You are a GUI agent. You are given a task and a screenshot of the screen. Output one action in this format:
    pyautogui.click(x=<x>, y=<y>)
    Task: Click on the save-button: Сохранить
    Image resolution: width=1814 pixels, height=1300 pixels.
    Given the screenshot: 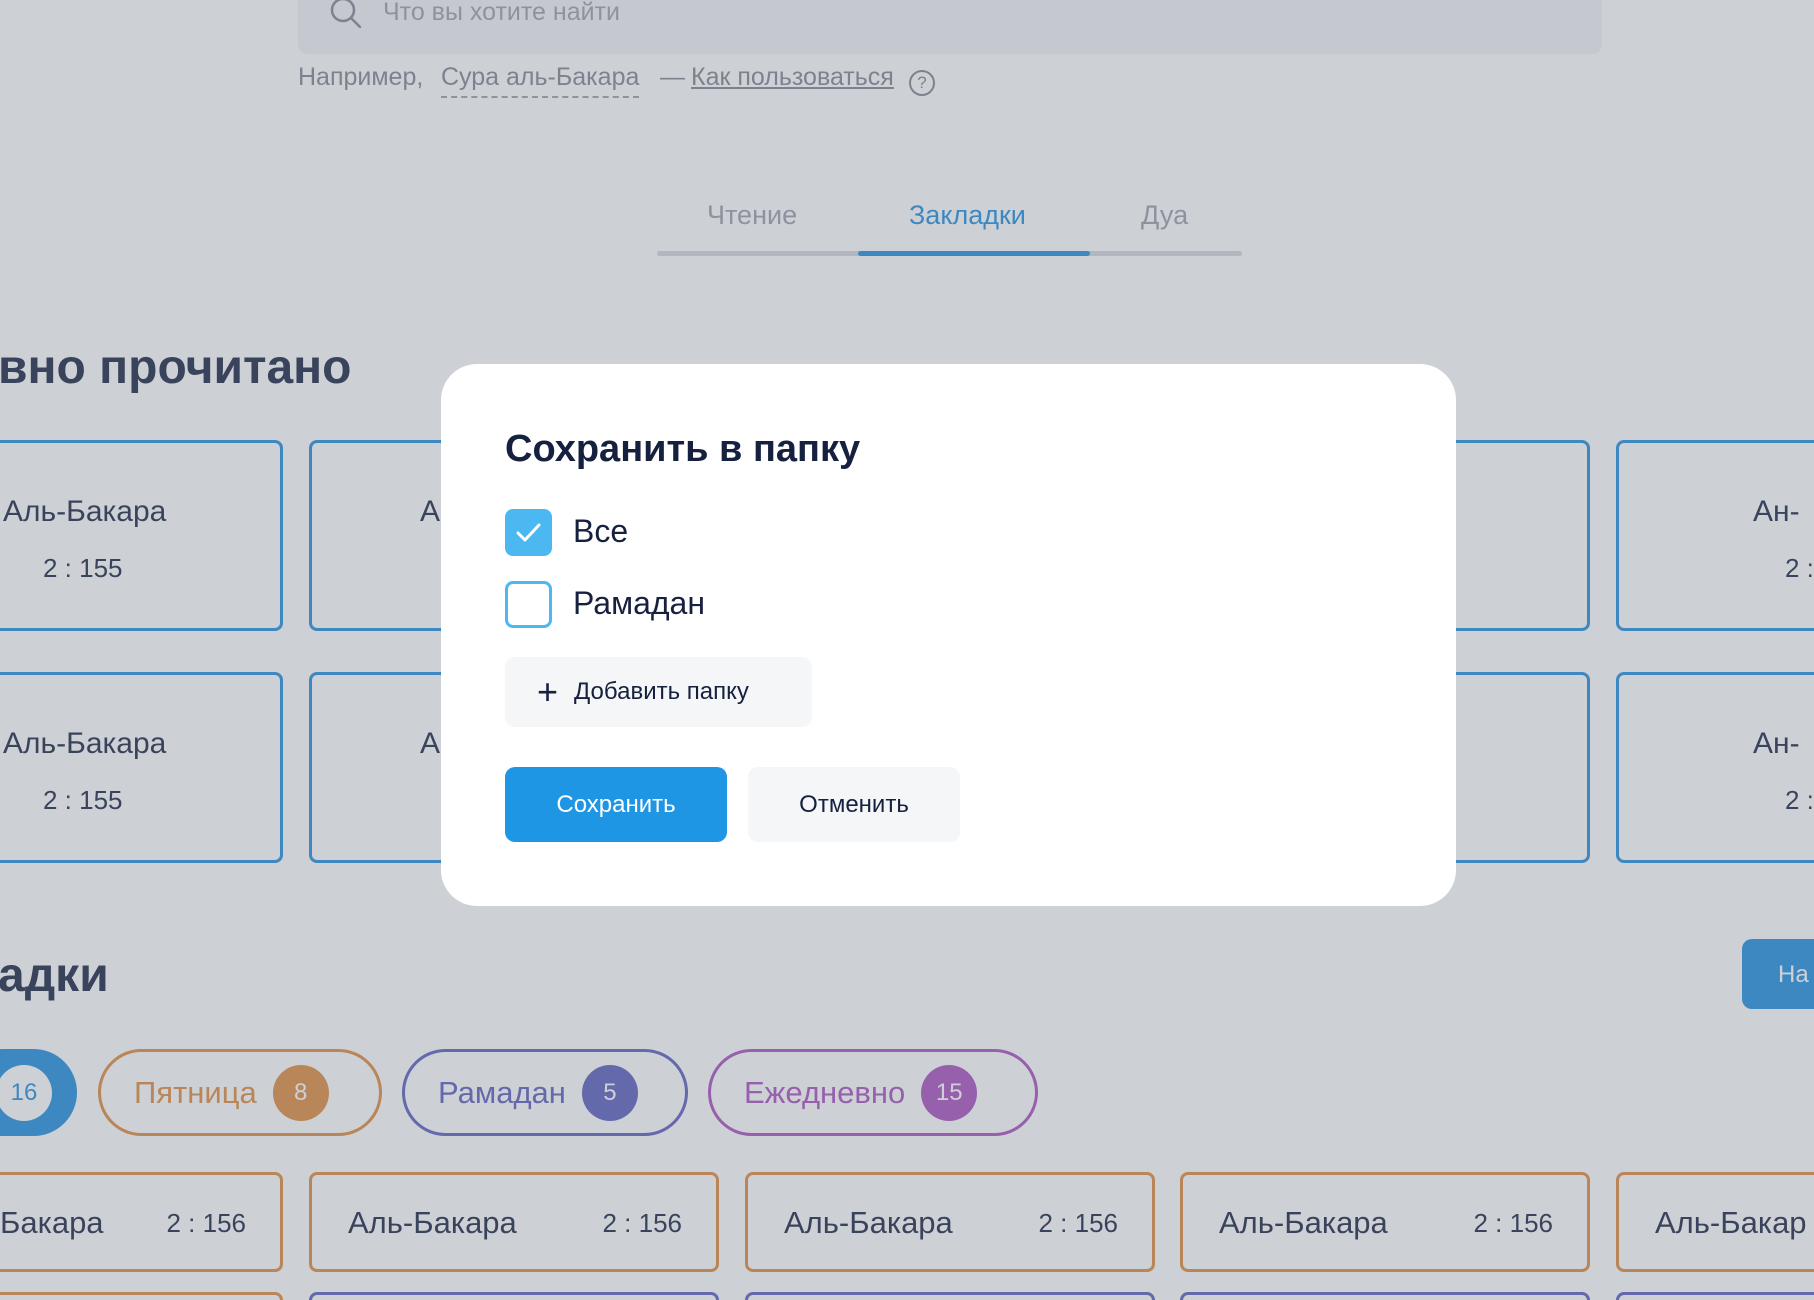 What is the action you would take?
    pyautogui.click(x=616, y=804)
    